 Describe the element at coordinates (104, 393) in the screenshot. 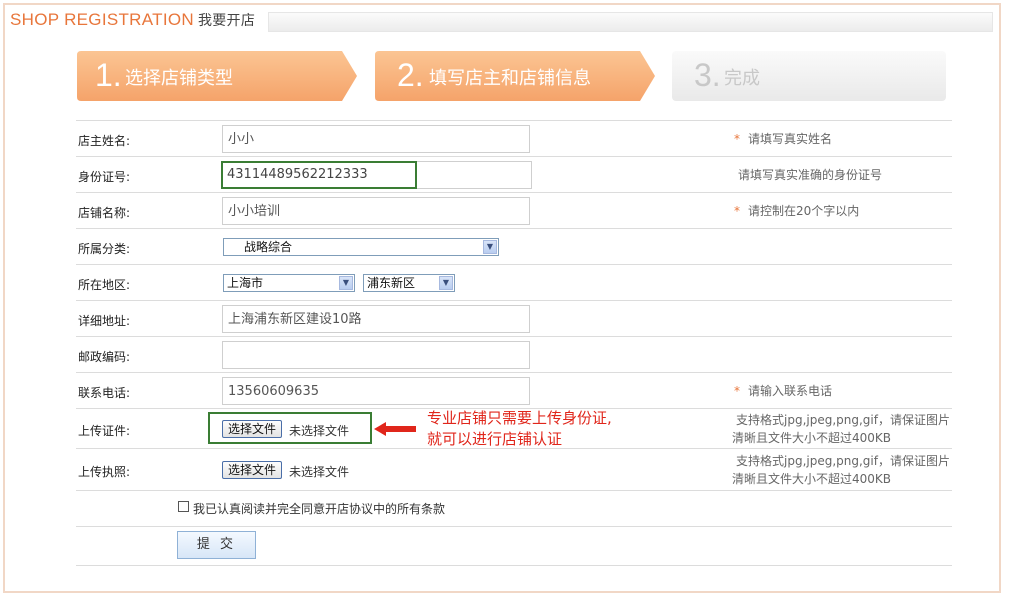

I see `phone-label: 联系电话:` at that location.